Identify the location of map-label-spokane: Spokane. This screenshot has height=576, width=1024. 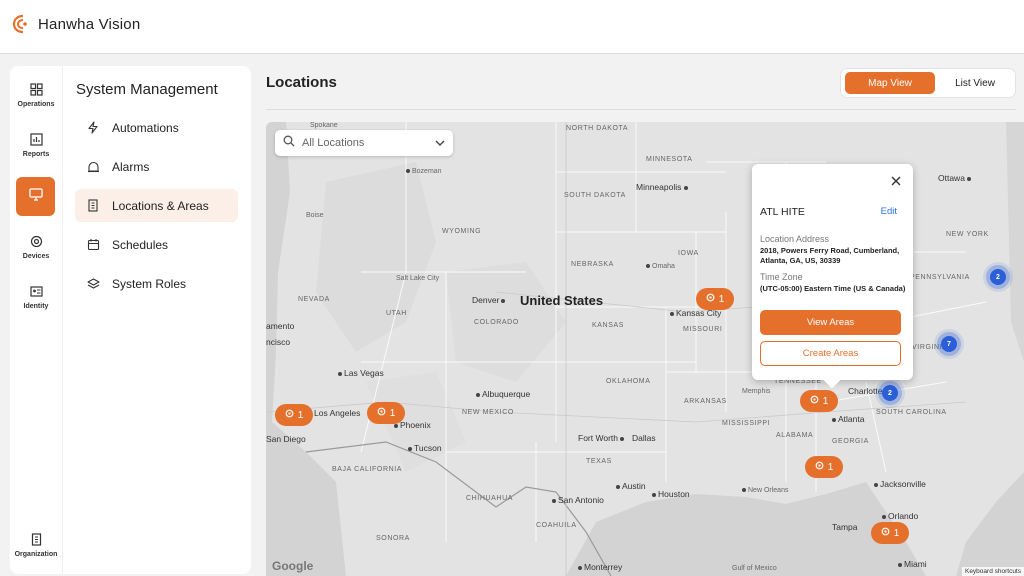
(324, 125).